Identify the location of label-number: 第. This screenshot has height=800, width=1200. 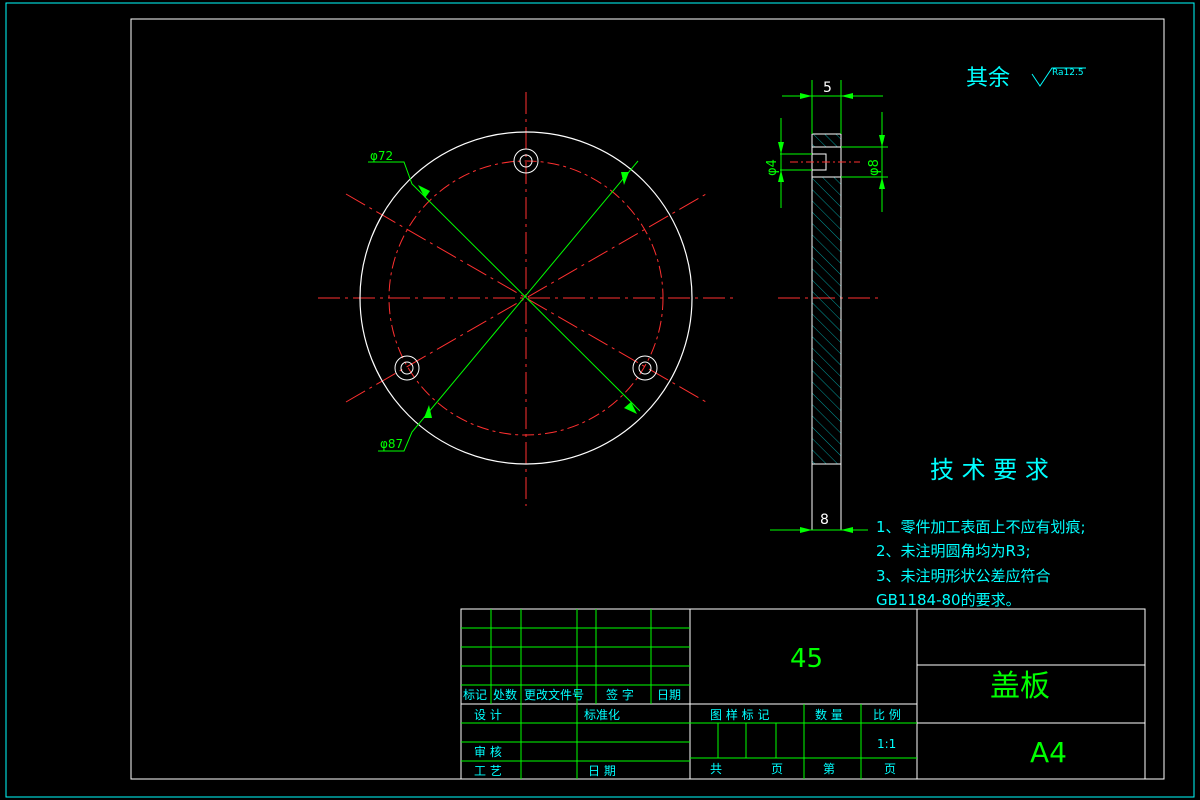
(829, 769).